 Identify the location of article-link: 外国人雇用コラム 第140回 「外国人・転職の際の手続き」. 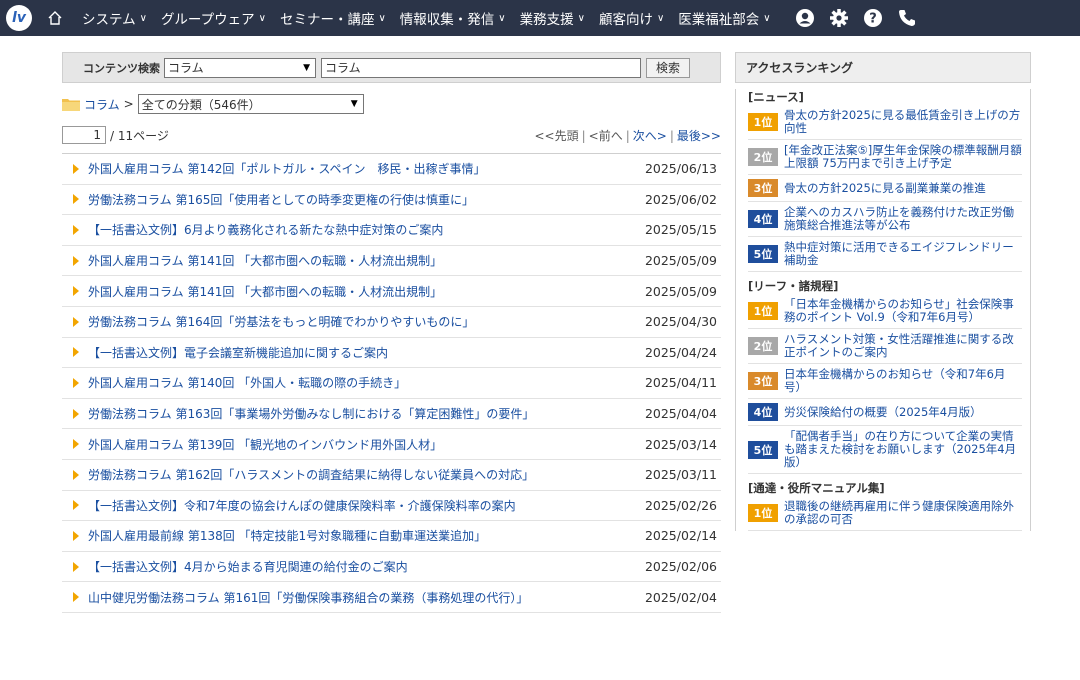
(359, 382).